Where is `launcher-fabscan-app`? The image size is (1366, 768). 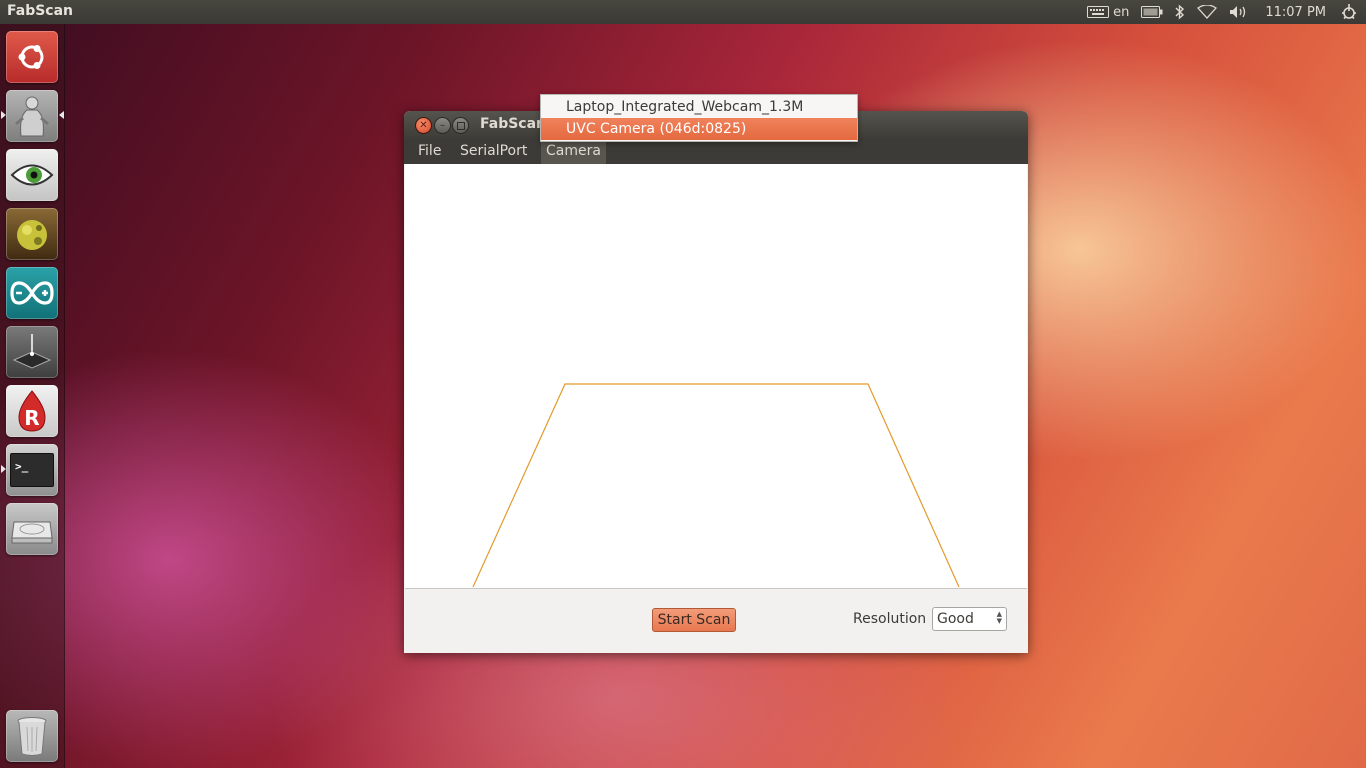
launcher-fabscan-app is located at coordinates (32, 116).